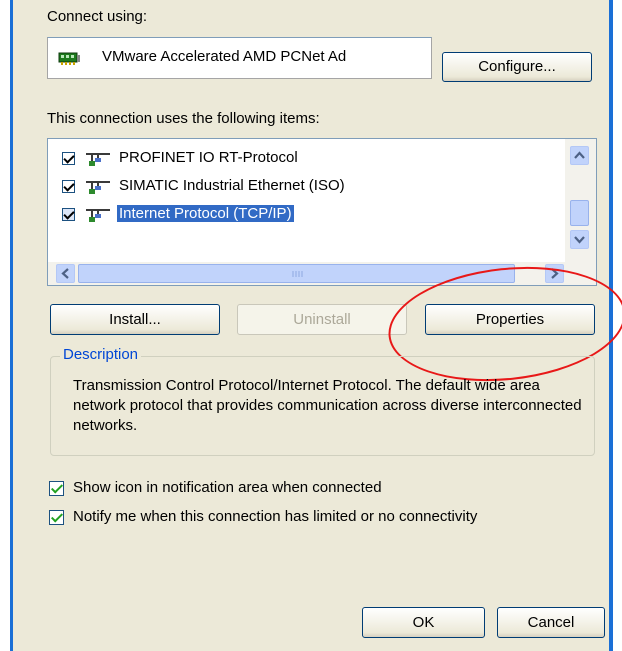 The image size is (622, 651). I want to click on scroll-down-button, so click(579, 239).